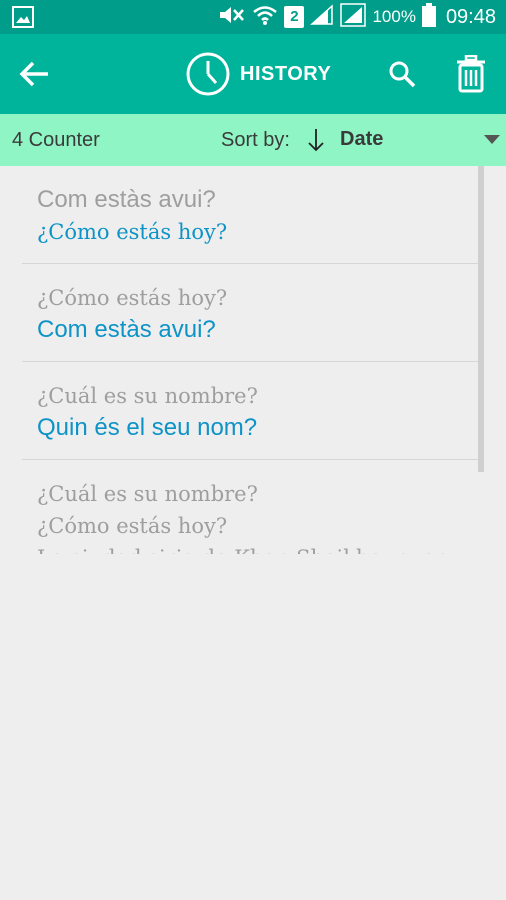 The image size is (506, 900). I want to click on extra-text: La ciudad siria de Khan Sheikhoun, en, so click(260, 548).